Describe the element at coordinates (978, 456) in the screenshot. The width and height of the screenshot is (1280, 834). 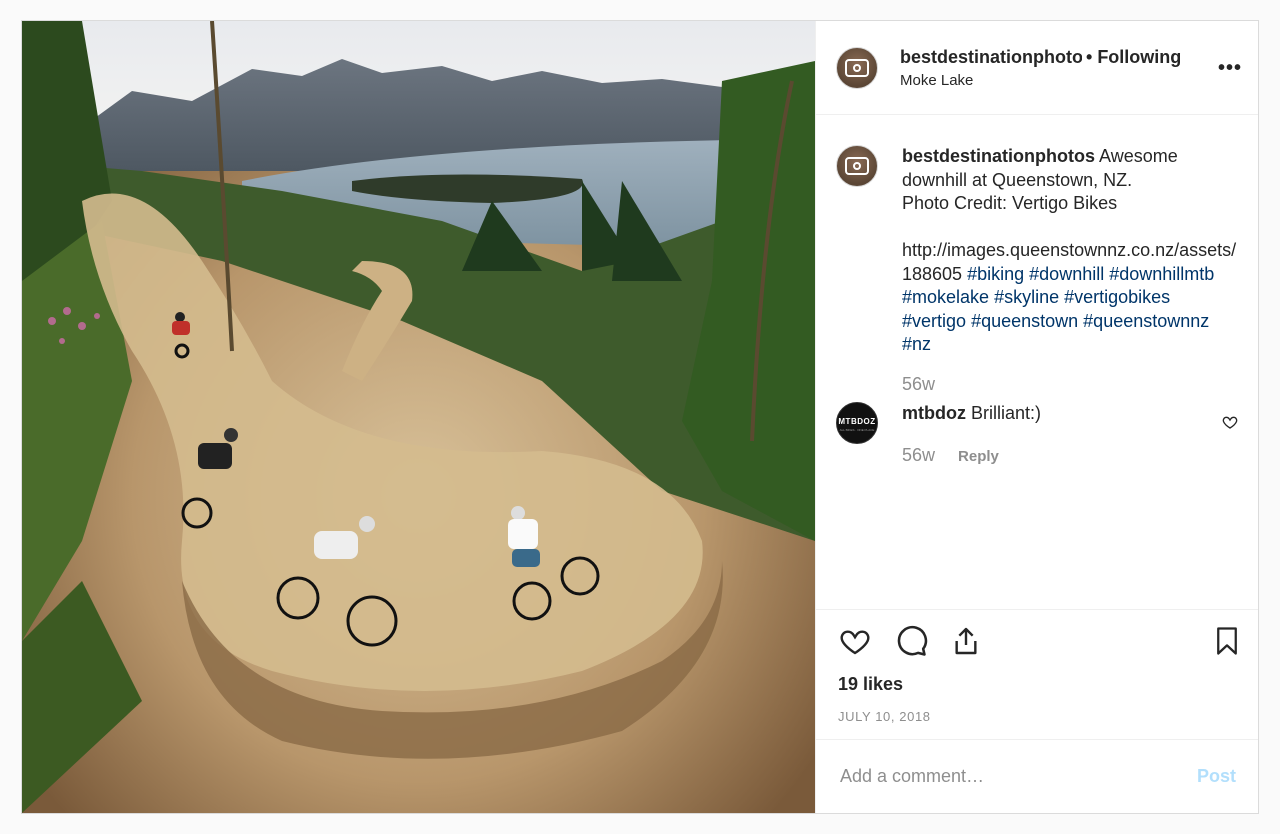
I see `reply-button: Reply` at that location.